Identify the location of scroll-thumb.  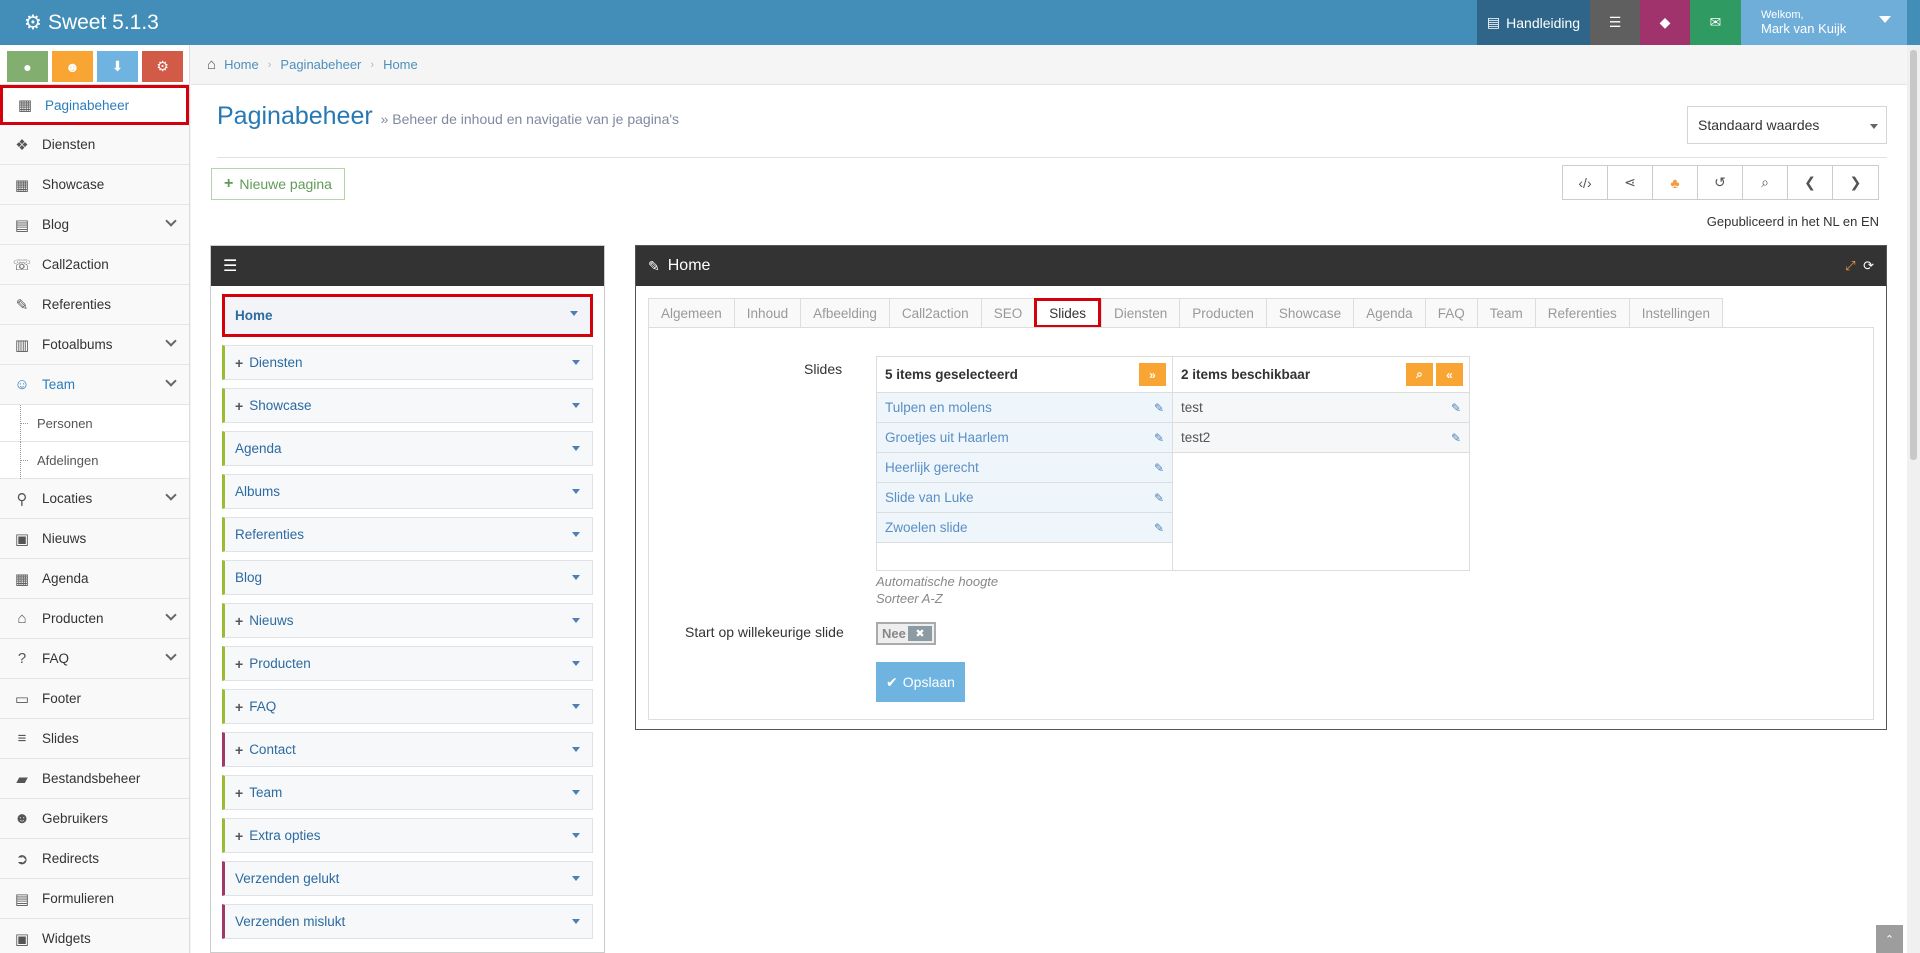
(1913, 255).